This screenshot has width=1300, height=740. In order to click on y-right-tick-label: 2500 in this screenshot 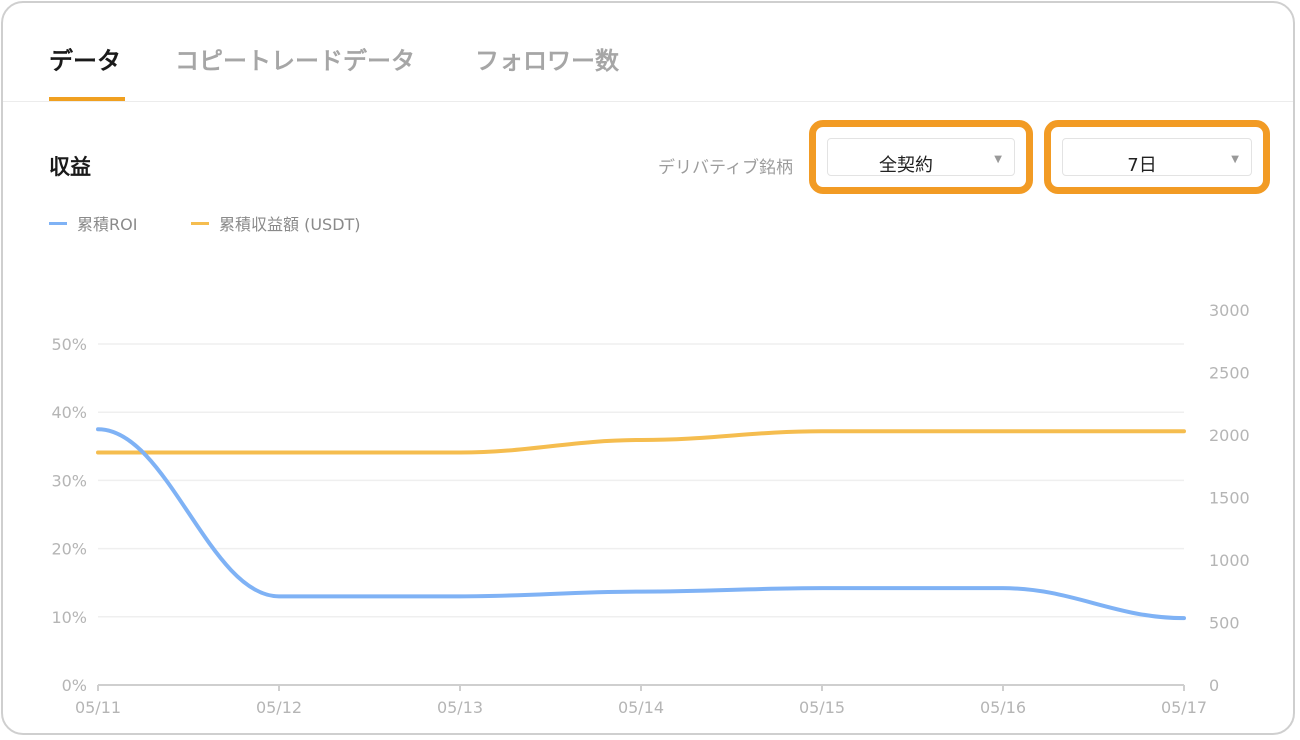, I will do `click(1229, 373)`.